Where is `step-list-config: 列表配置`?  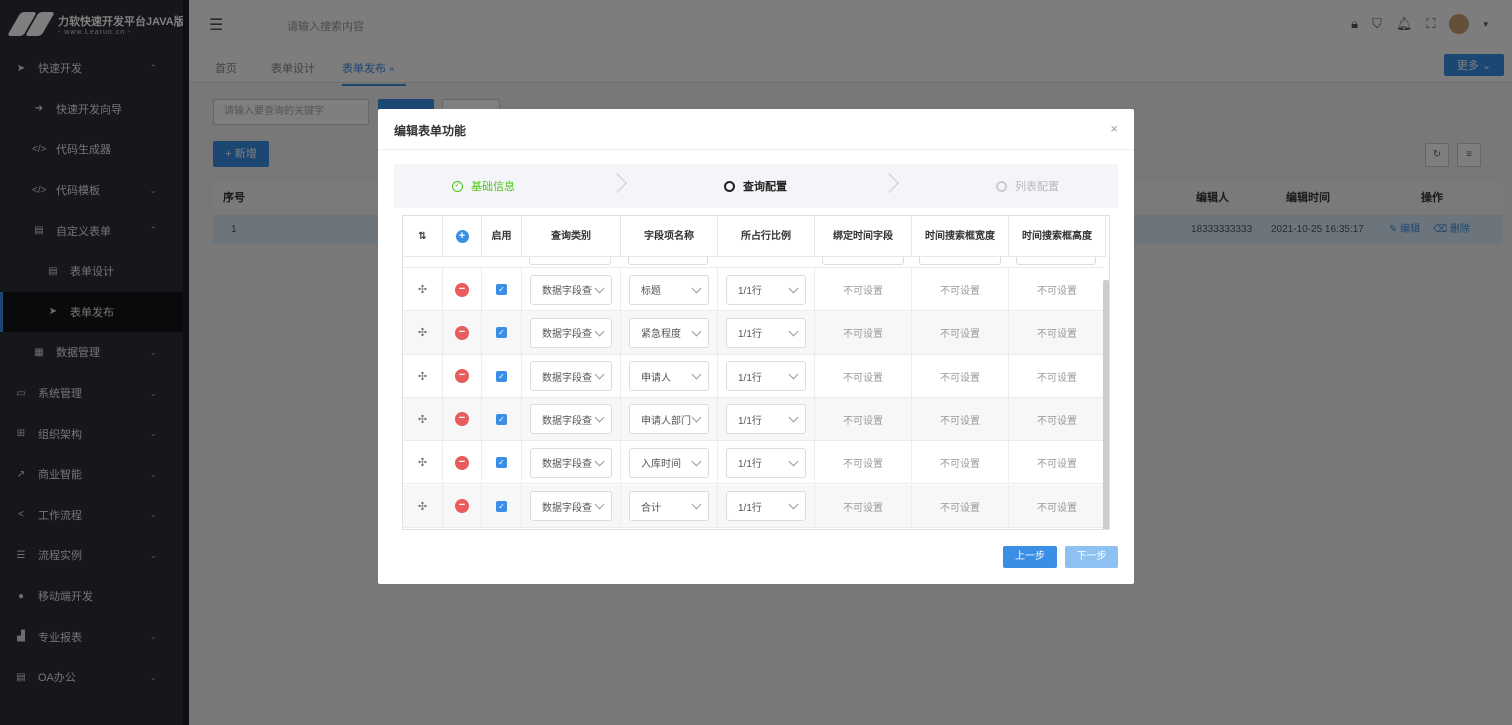
step-list-config: 列表配置 is located at coordinates (1027, 186).